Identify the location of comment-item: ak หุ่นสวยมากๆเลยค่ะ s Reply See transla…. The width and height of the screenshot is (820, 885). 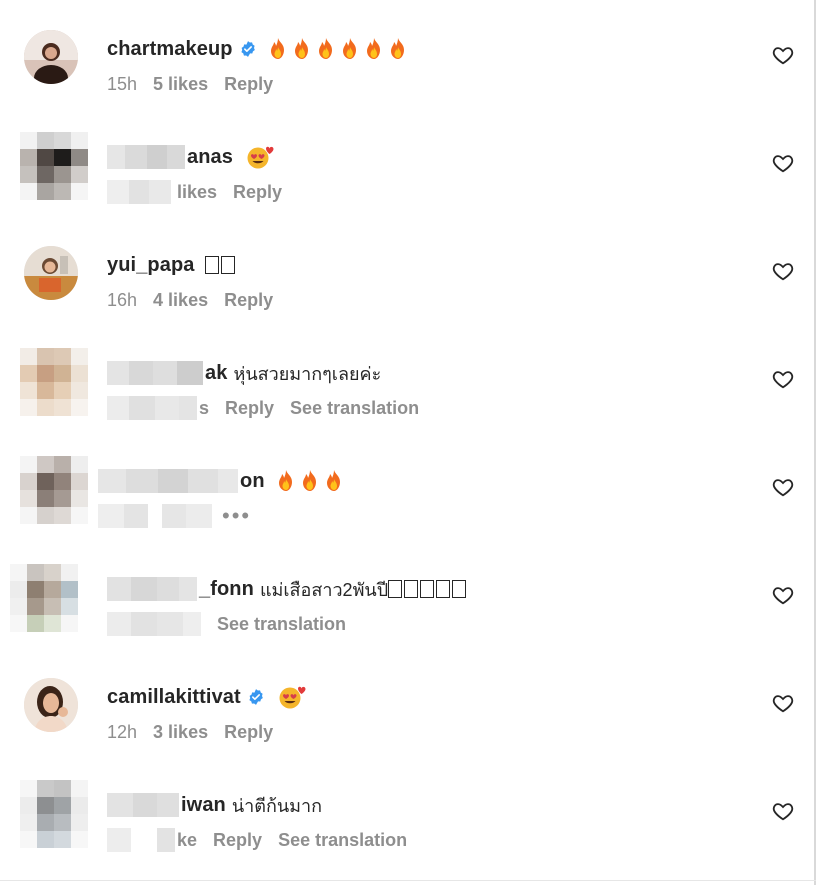
(408, 378).